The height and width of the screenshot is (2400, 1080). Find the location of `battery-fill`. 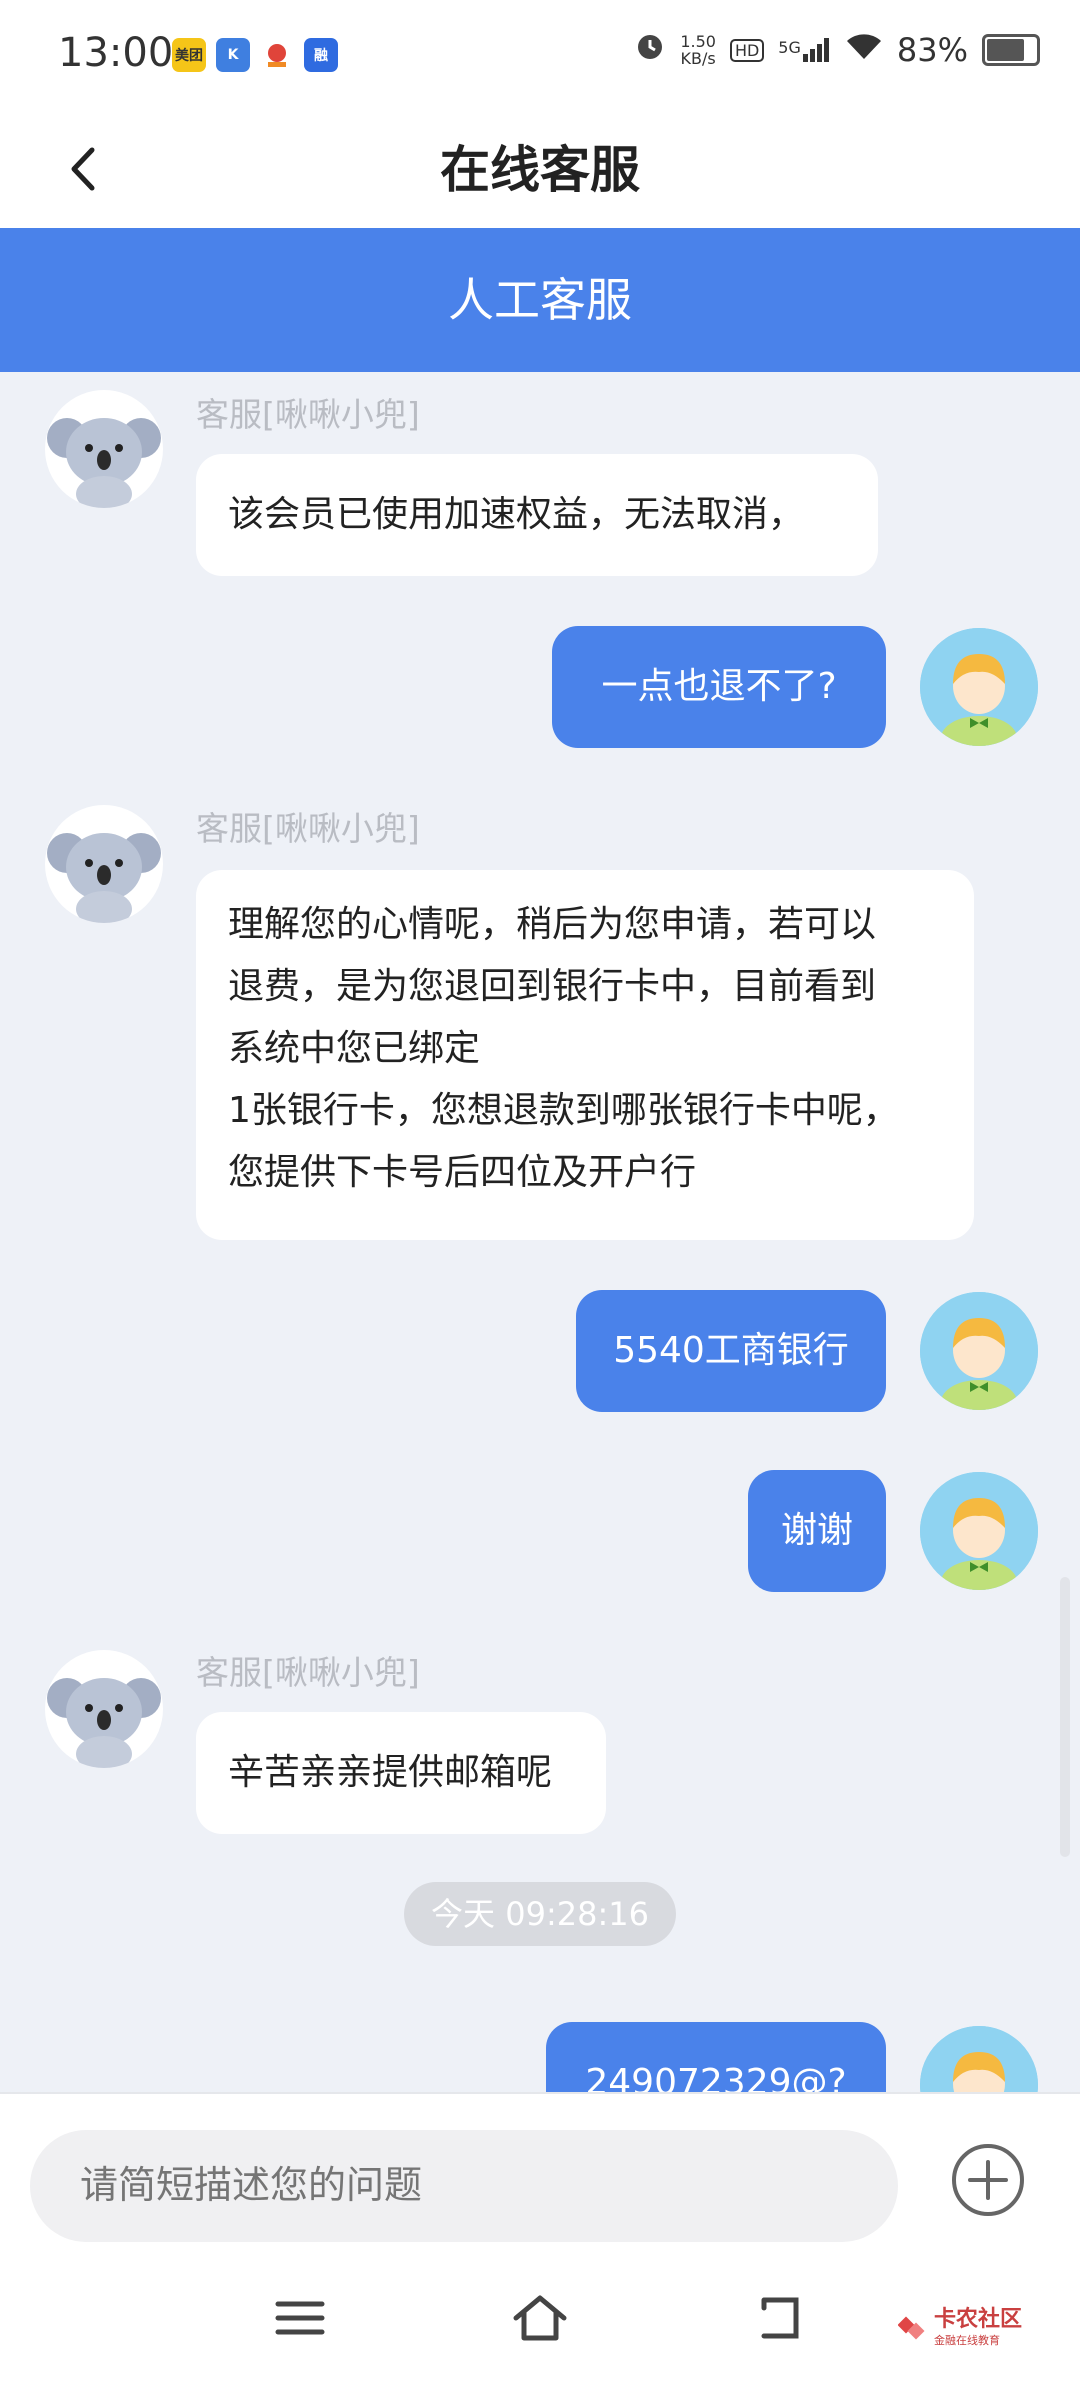

battery-fill is located at coordinates (1005, 50).